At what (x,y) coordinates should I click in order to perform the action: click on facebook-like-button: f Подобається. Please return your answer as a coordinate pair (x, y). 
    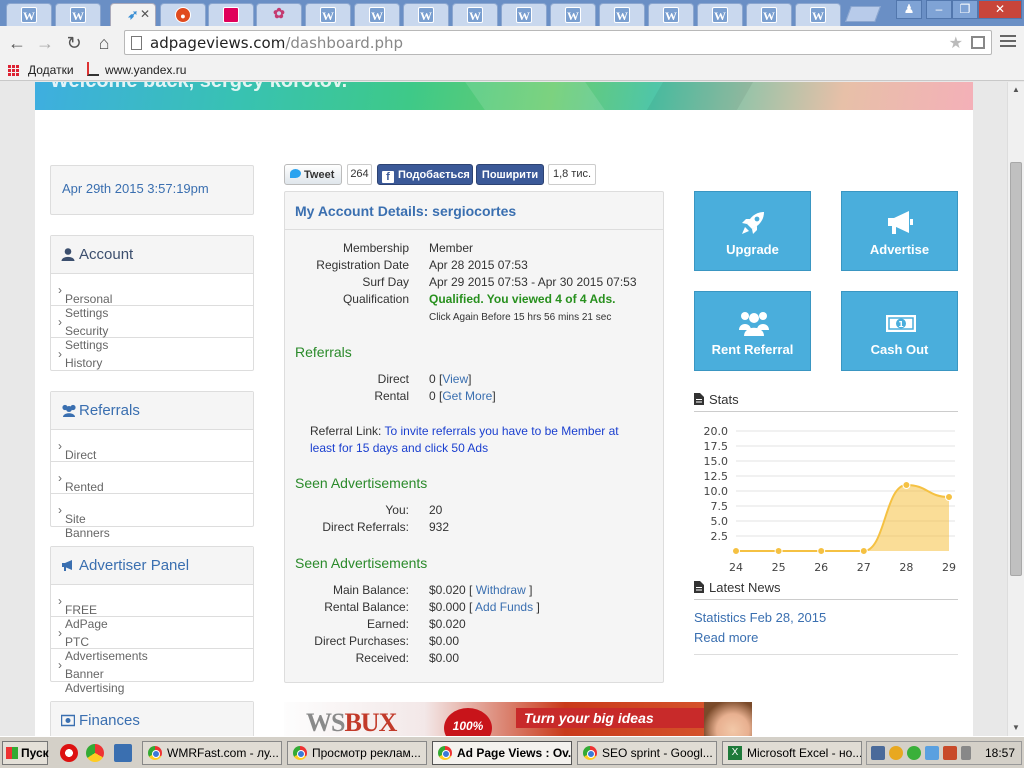
    Looking at the image, I should click on (425, 174).